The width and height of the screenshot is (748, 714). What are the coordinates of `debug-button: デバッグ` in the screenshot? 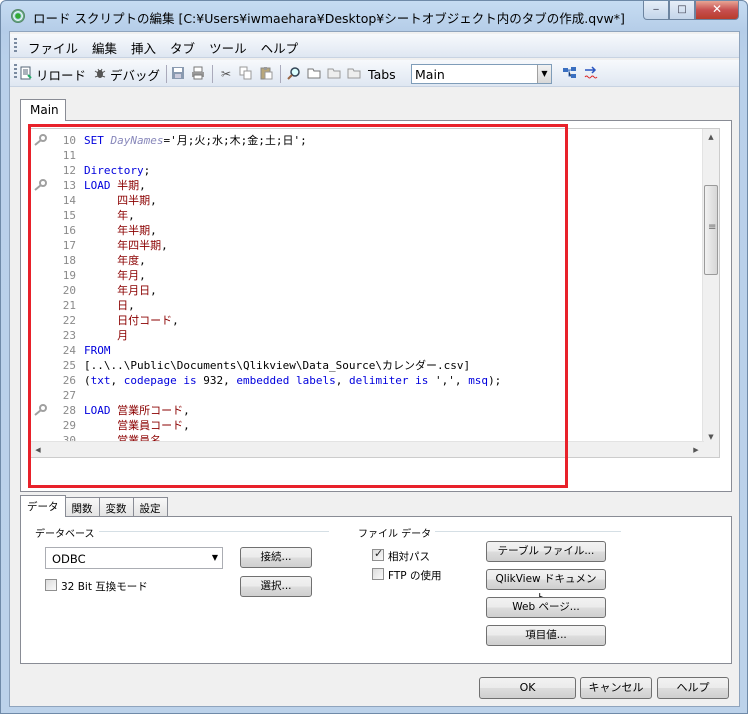 It's located at (126, 74).